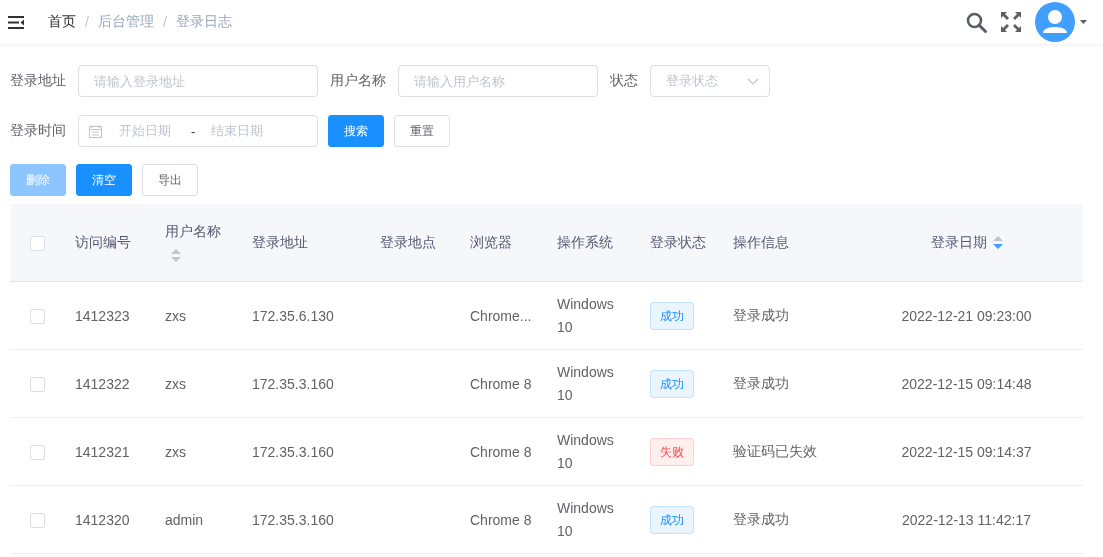  I want to click on caret-icon, so click(1083, 22).